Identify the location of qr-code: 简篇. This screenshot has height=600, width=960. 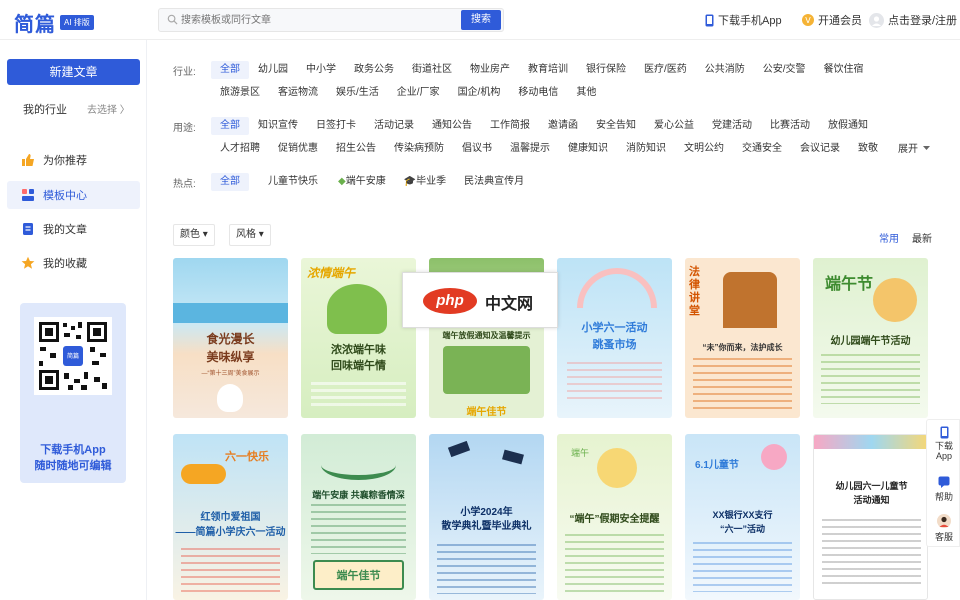
(73, 356).